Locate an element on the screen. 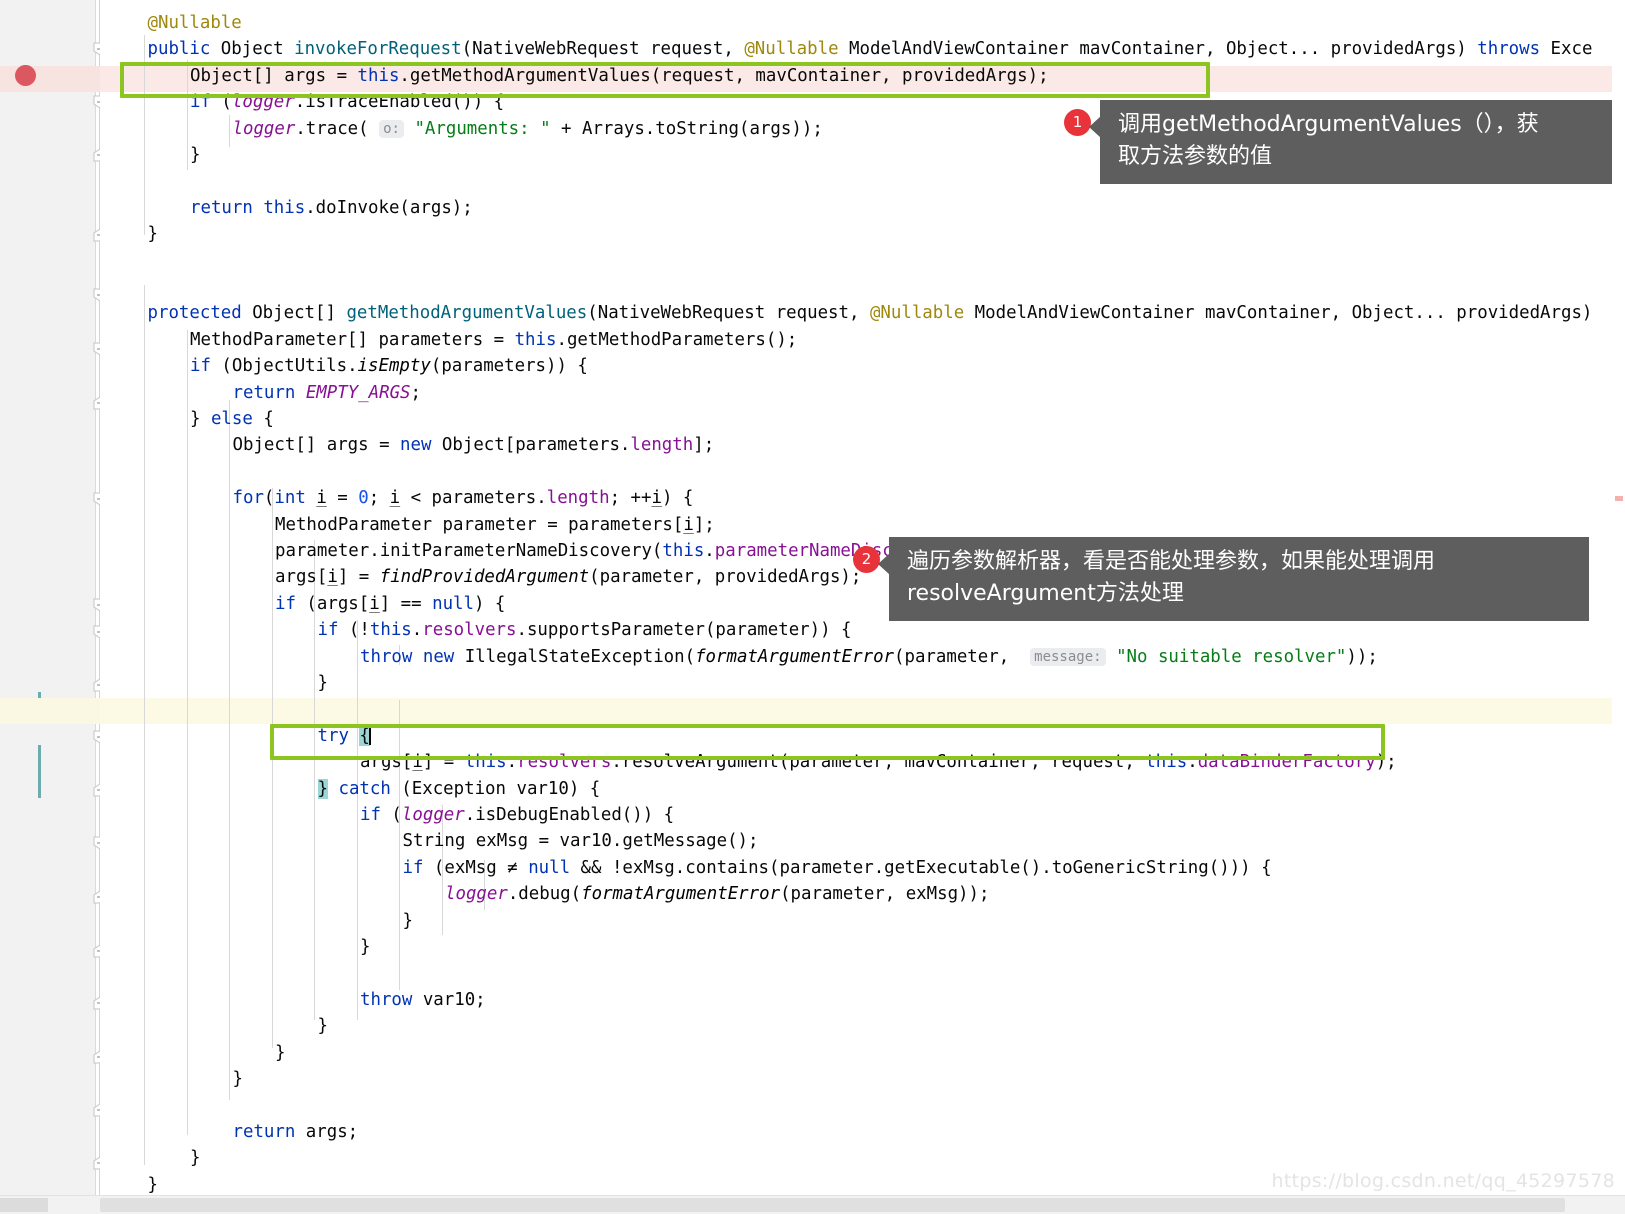  code-line: if (args[i] == null) { is located at coordinates (390, 603).